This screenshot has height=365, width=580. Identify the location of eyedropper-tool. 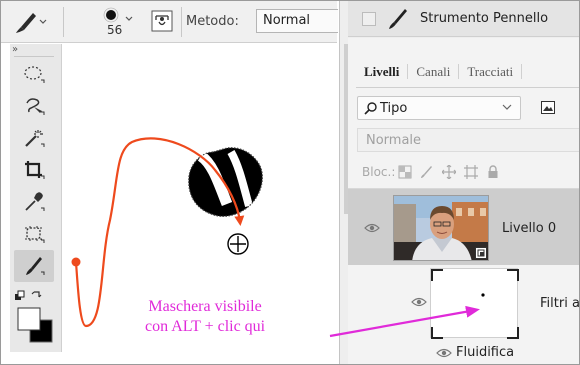
(34, 202).